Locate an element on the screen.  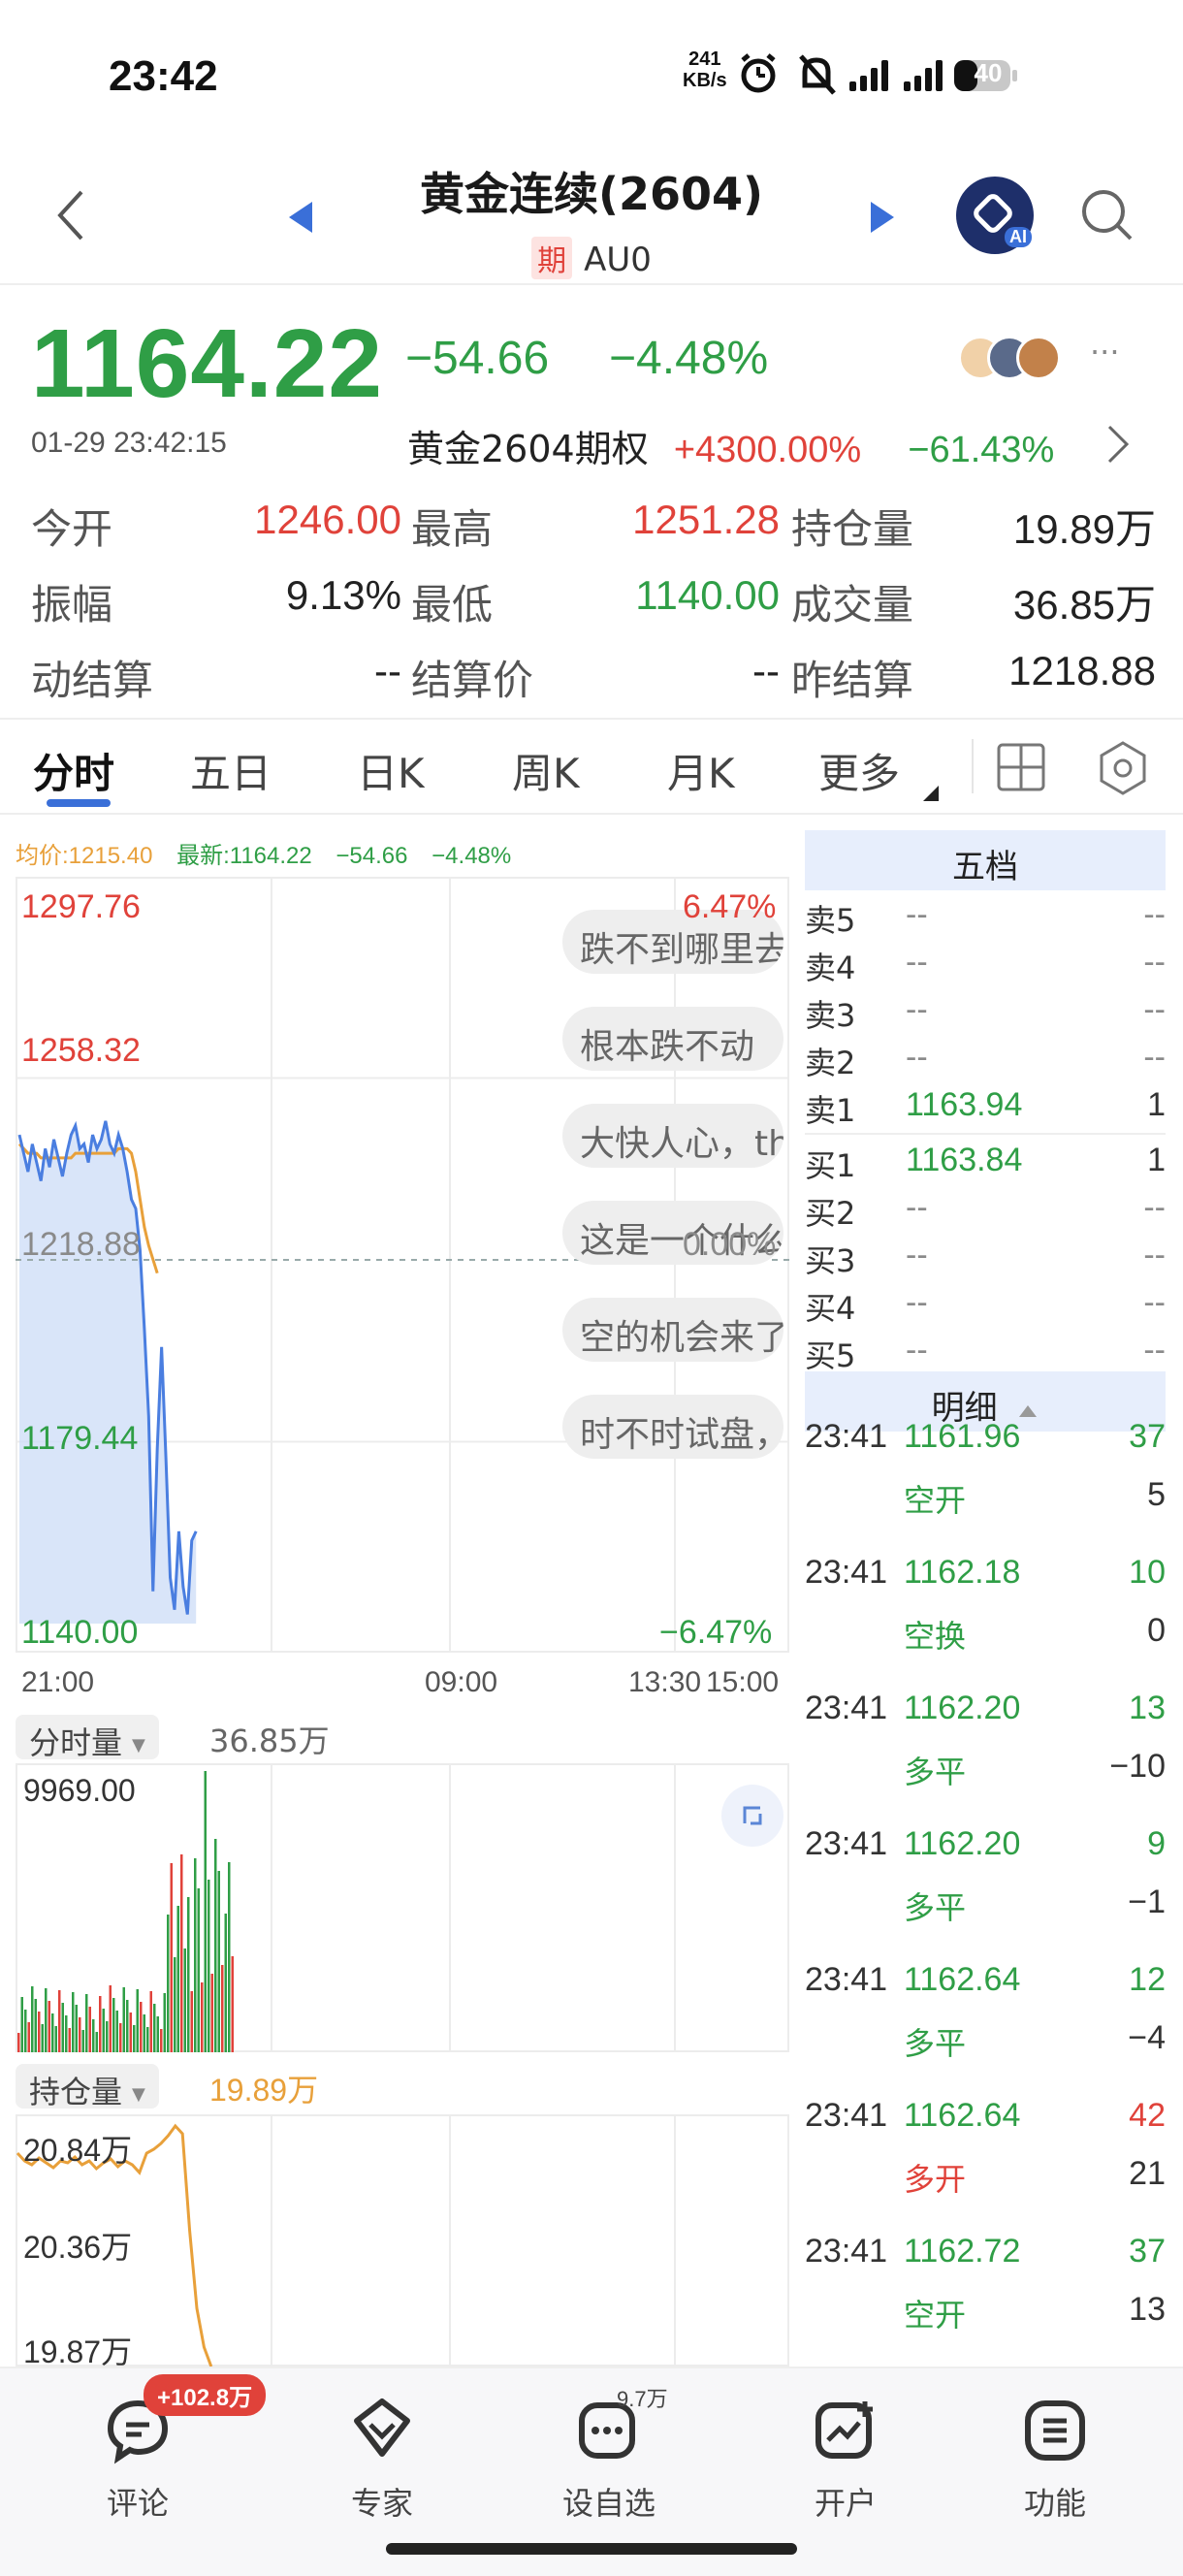
open-account-icon is located at coordinates (844, 2430).